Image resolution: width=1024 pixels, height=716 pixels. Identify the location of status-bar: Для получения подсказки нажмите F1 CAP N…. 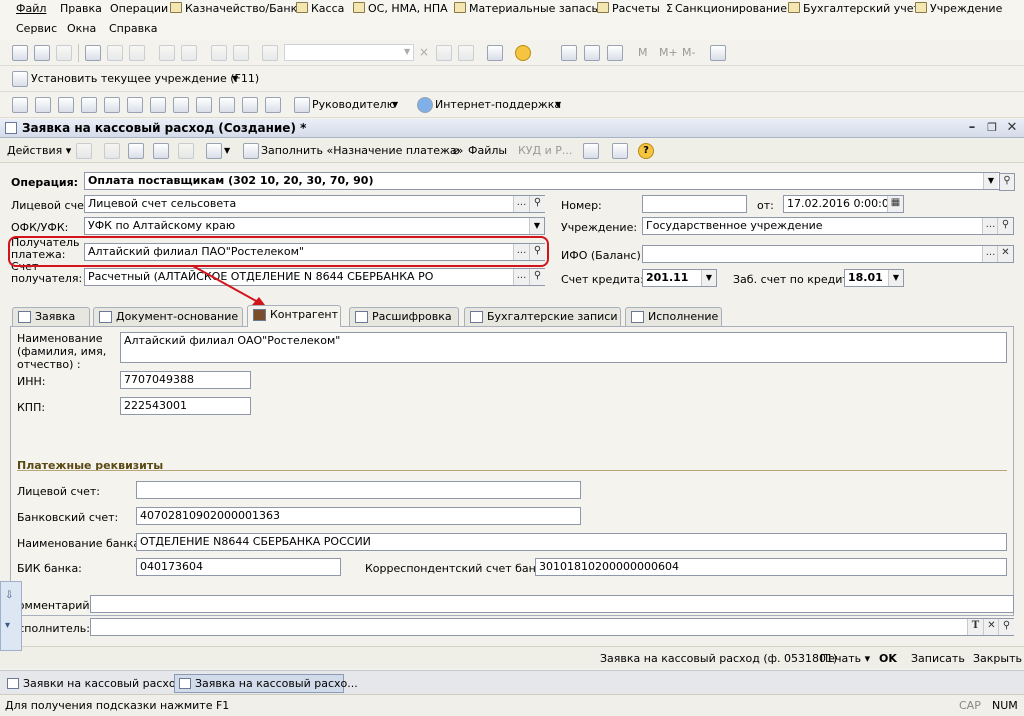
(512, 705).